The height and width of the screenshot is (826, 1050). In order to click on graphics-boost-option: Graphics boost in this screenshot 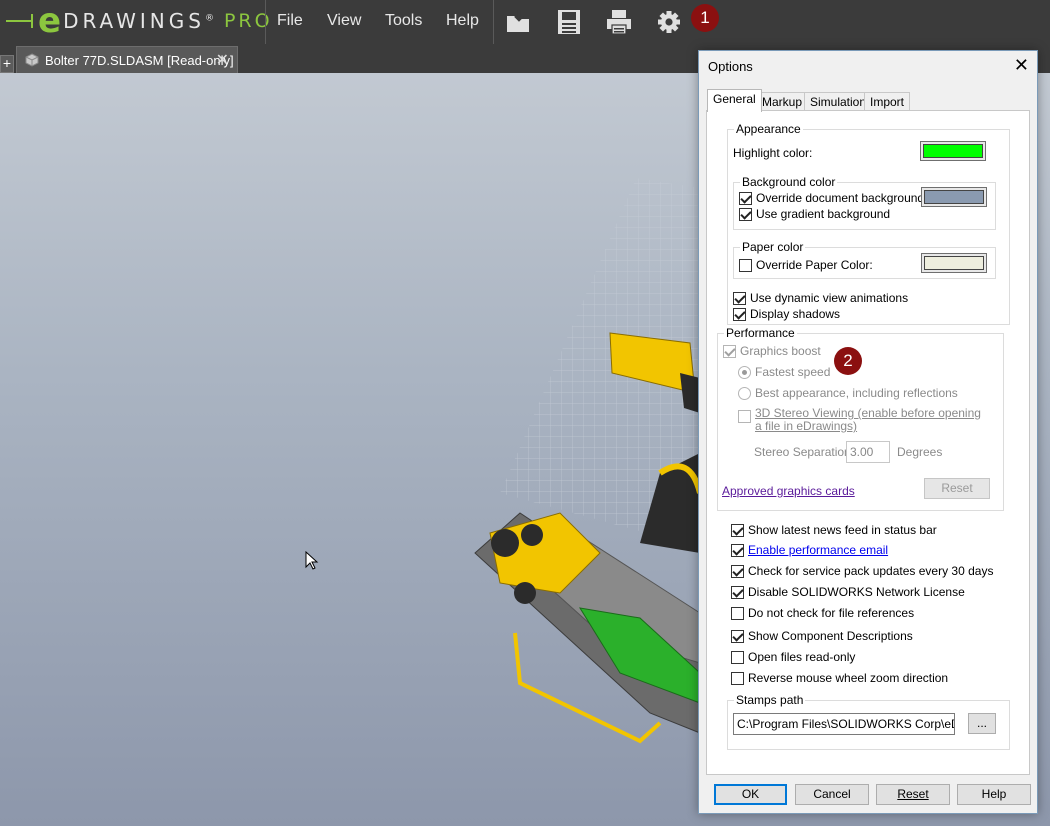, I will do `click(772, 351)`.